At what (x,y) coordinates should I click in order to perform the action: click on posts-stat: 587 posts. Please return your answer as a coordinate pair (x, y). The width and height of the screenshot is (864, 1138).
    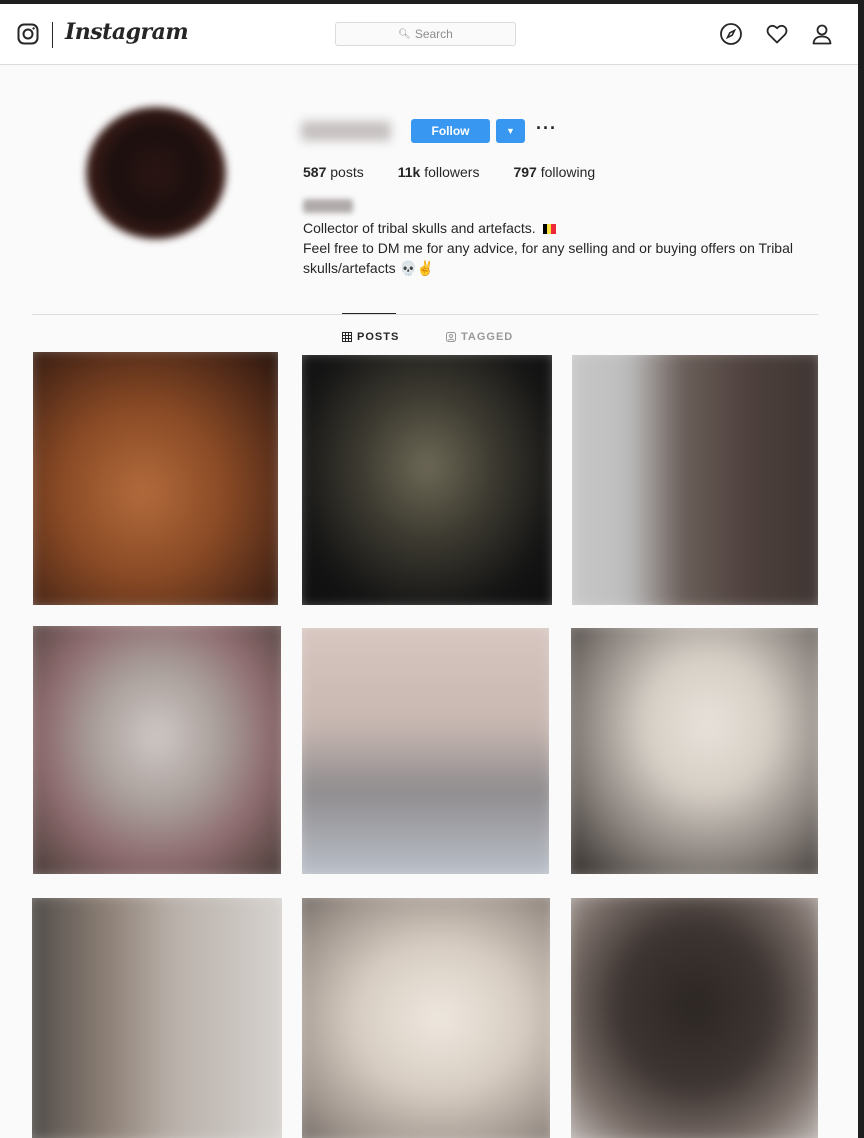
    Looking at the image, I should click on (333, 172).